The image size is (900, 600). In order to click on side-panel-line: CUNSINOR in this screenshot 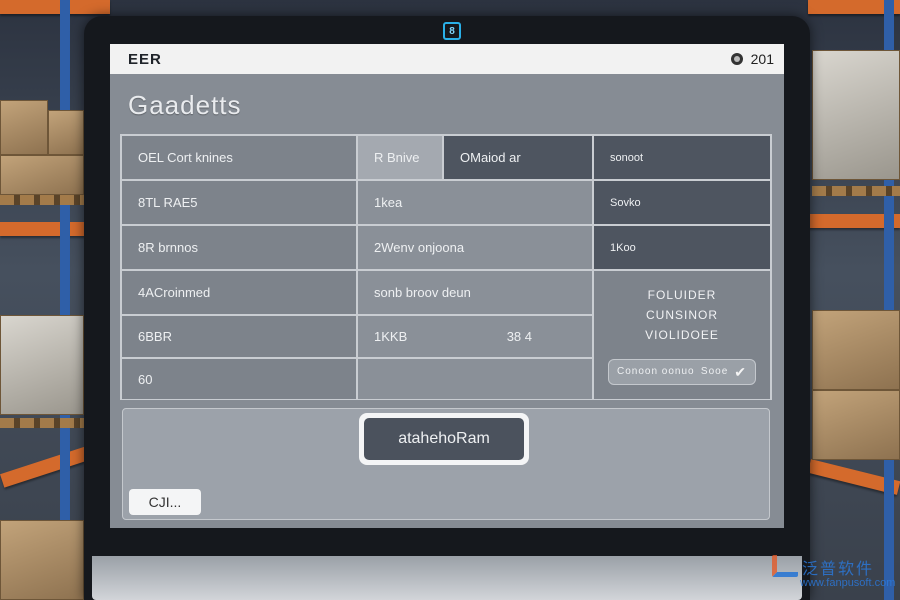, I will do `click(681, 315)`.